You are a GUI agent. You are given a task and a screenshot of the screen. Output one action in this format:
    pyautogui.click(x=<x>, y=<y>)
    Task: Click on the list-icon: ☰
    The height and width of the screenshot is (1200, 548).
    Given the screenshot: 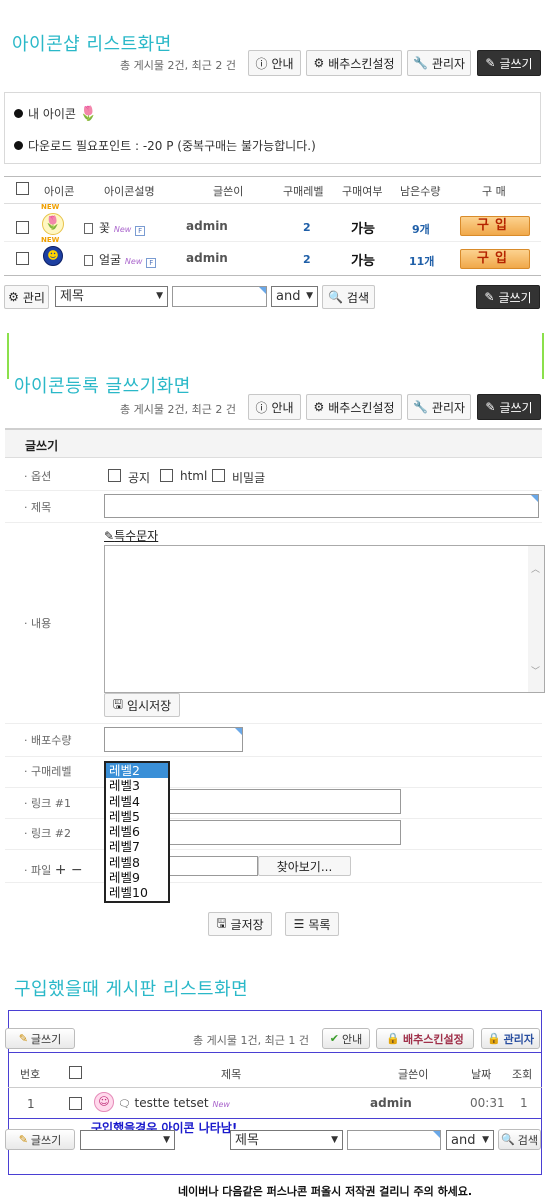 What is the action you would take?
    pyautogui.click(x=299, y=924)
    